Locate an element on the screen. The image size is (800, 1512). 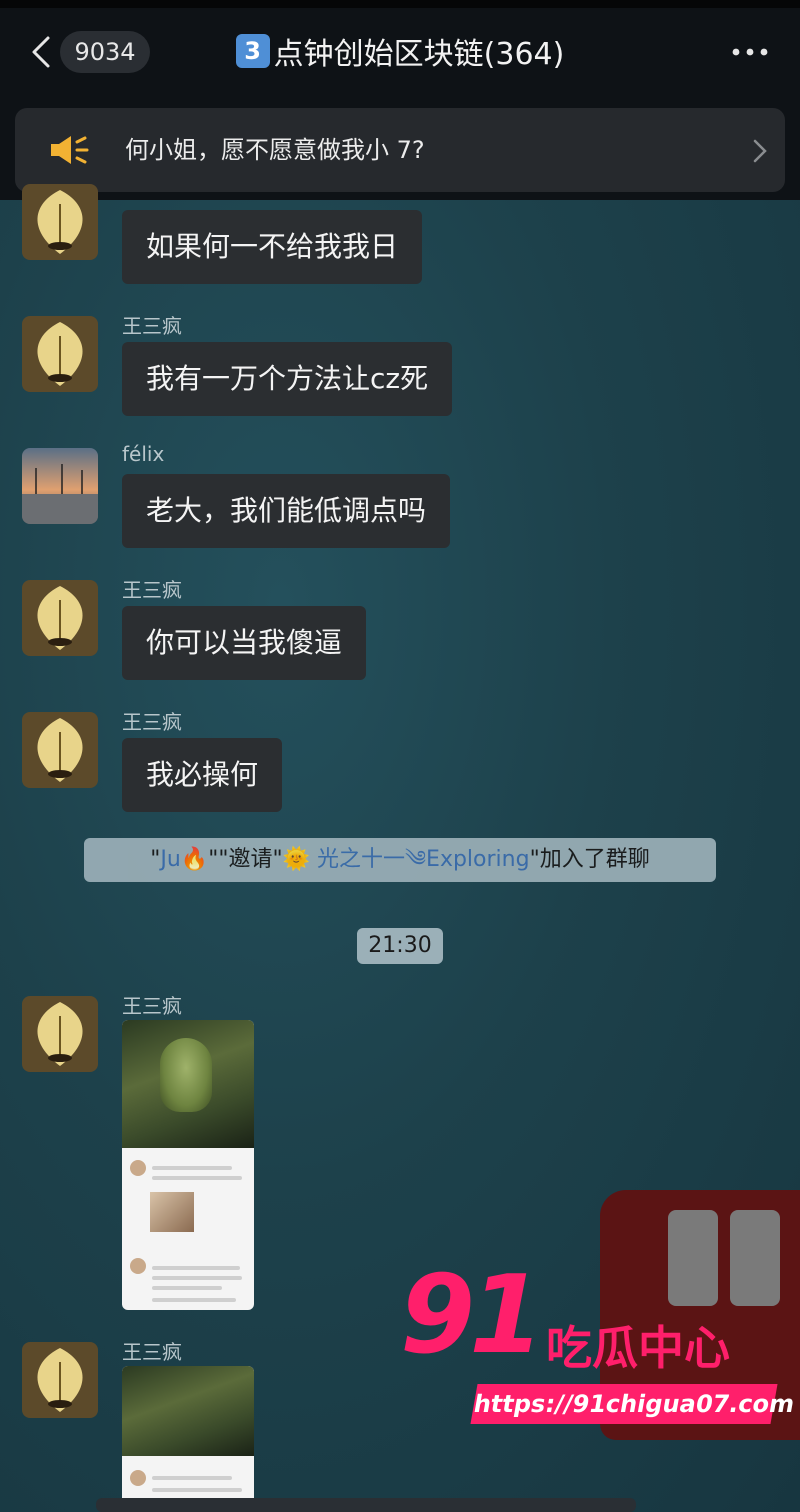
message-bubble: 我必操何 is located at coordinates (202, 775).